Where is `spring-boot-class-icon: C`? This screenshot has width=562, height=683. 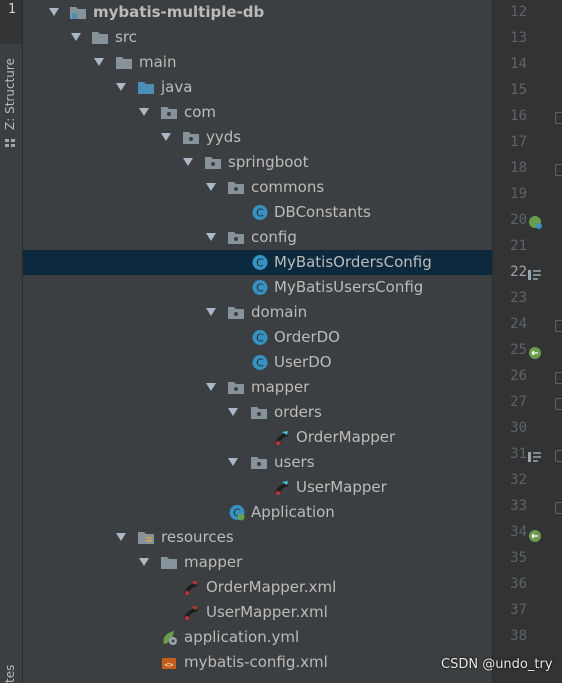
spring-boot-class-icon: C is located at coordinates (237, 513).